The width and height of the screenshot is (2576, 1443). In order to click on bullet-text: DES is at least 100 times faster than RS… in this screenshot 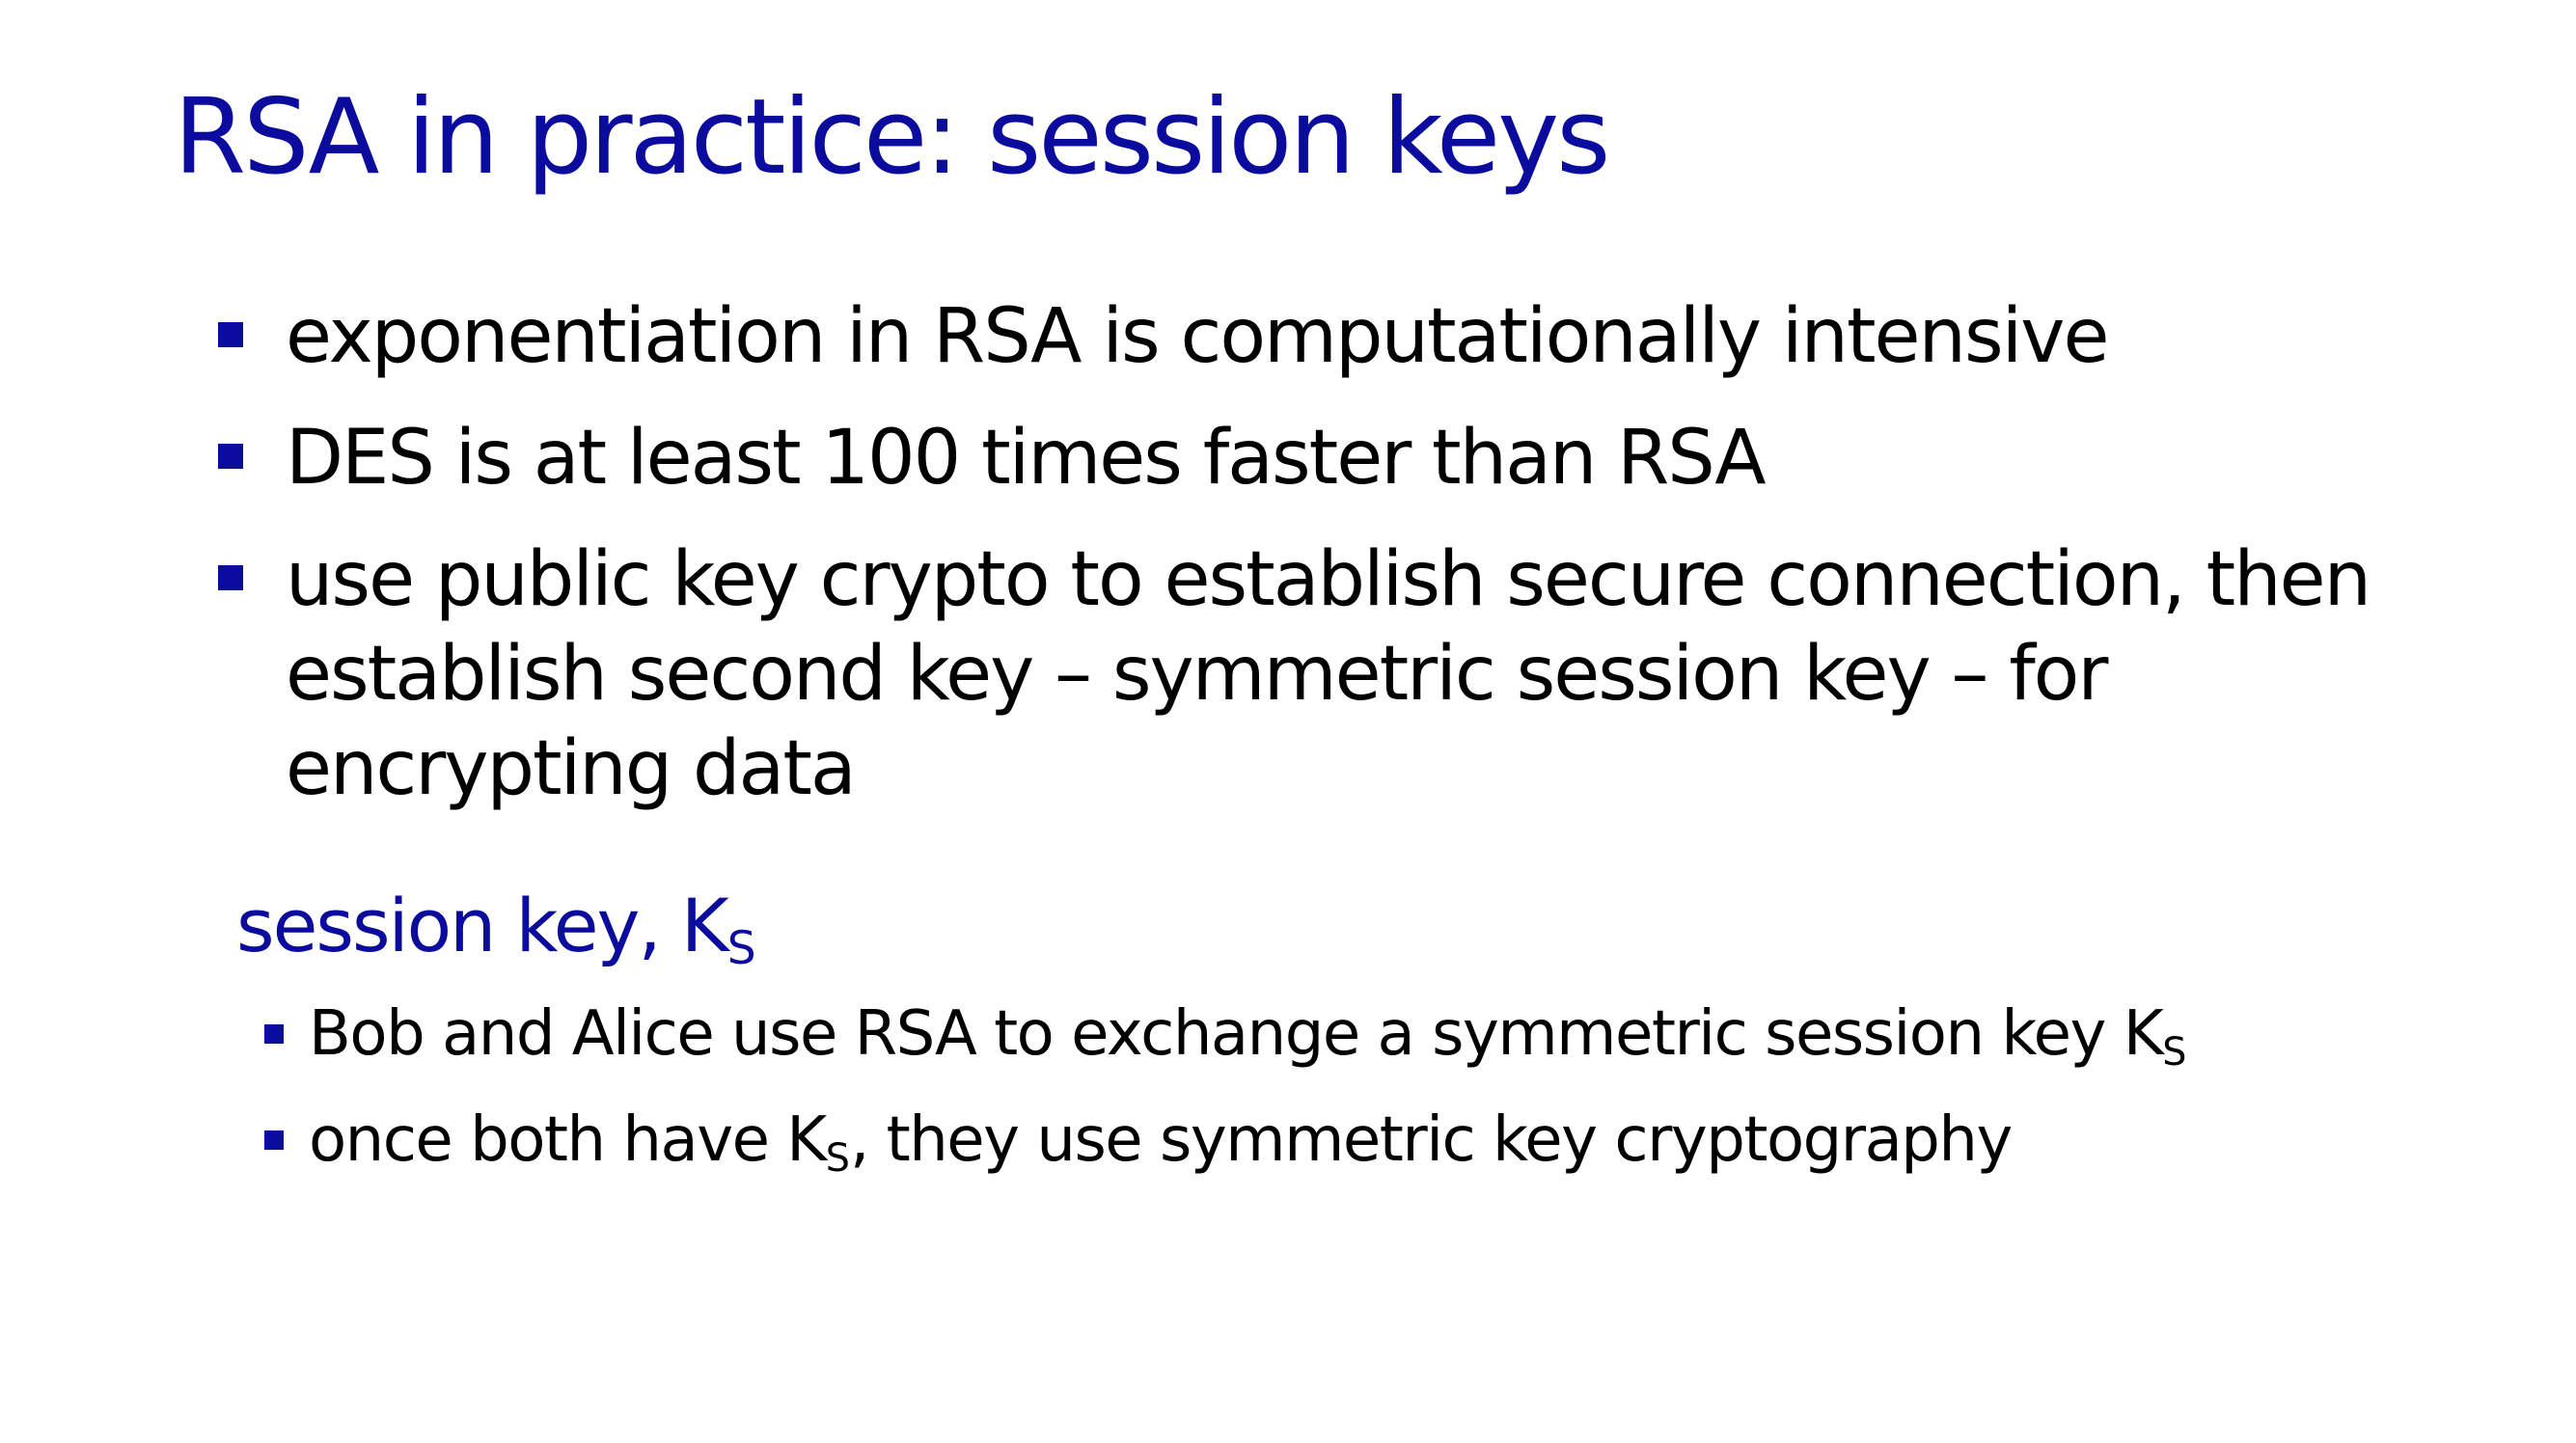, I will do `click(1027, 458)`.